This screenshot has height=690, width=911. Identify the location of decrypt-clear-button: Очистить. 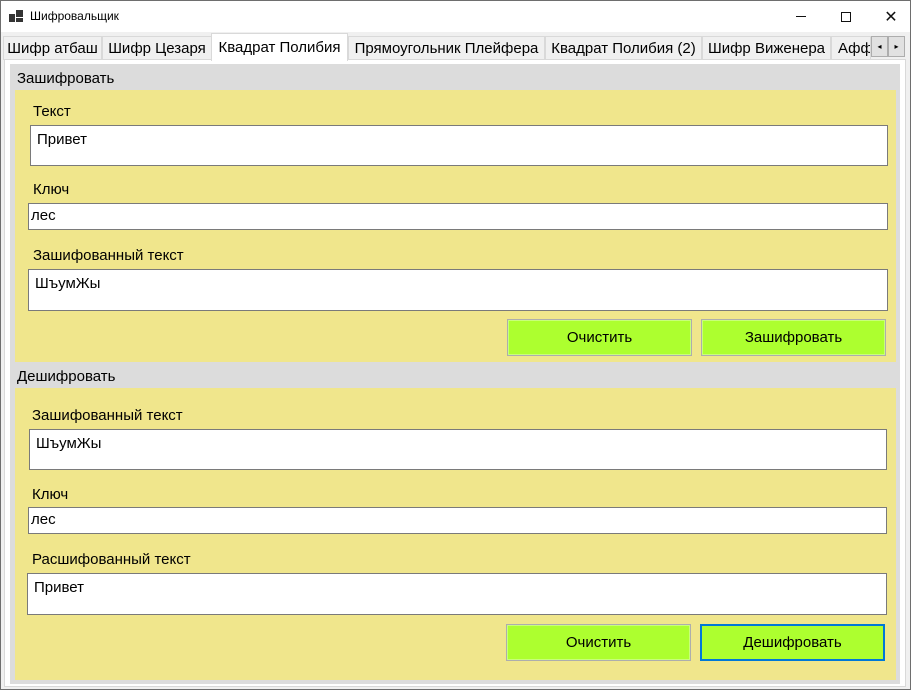
(598, 642).